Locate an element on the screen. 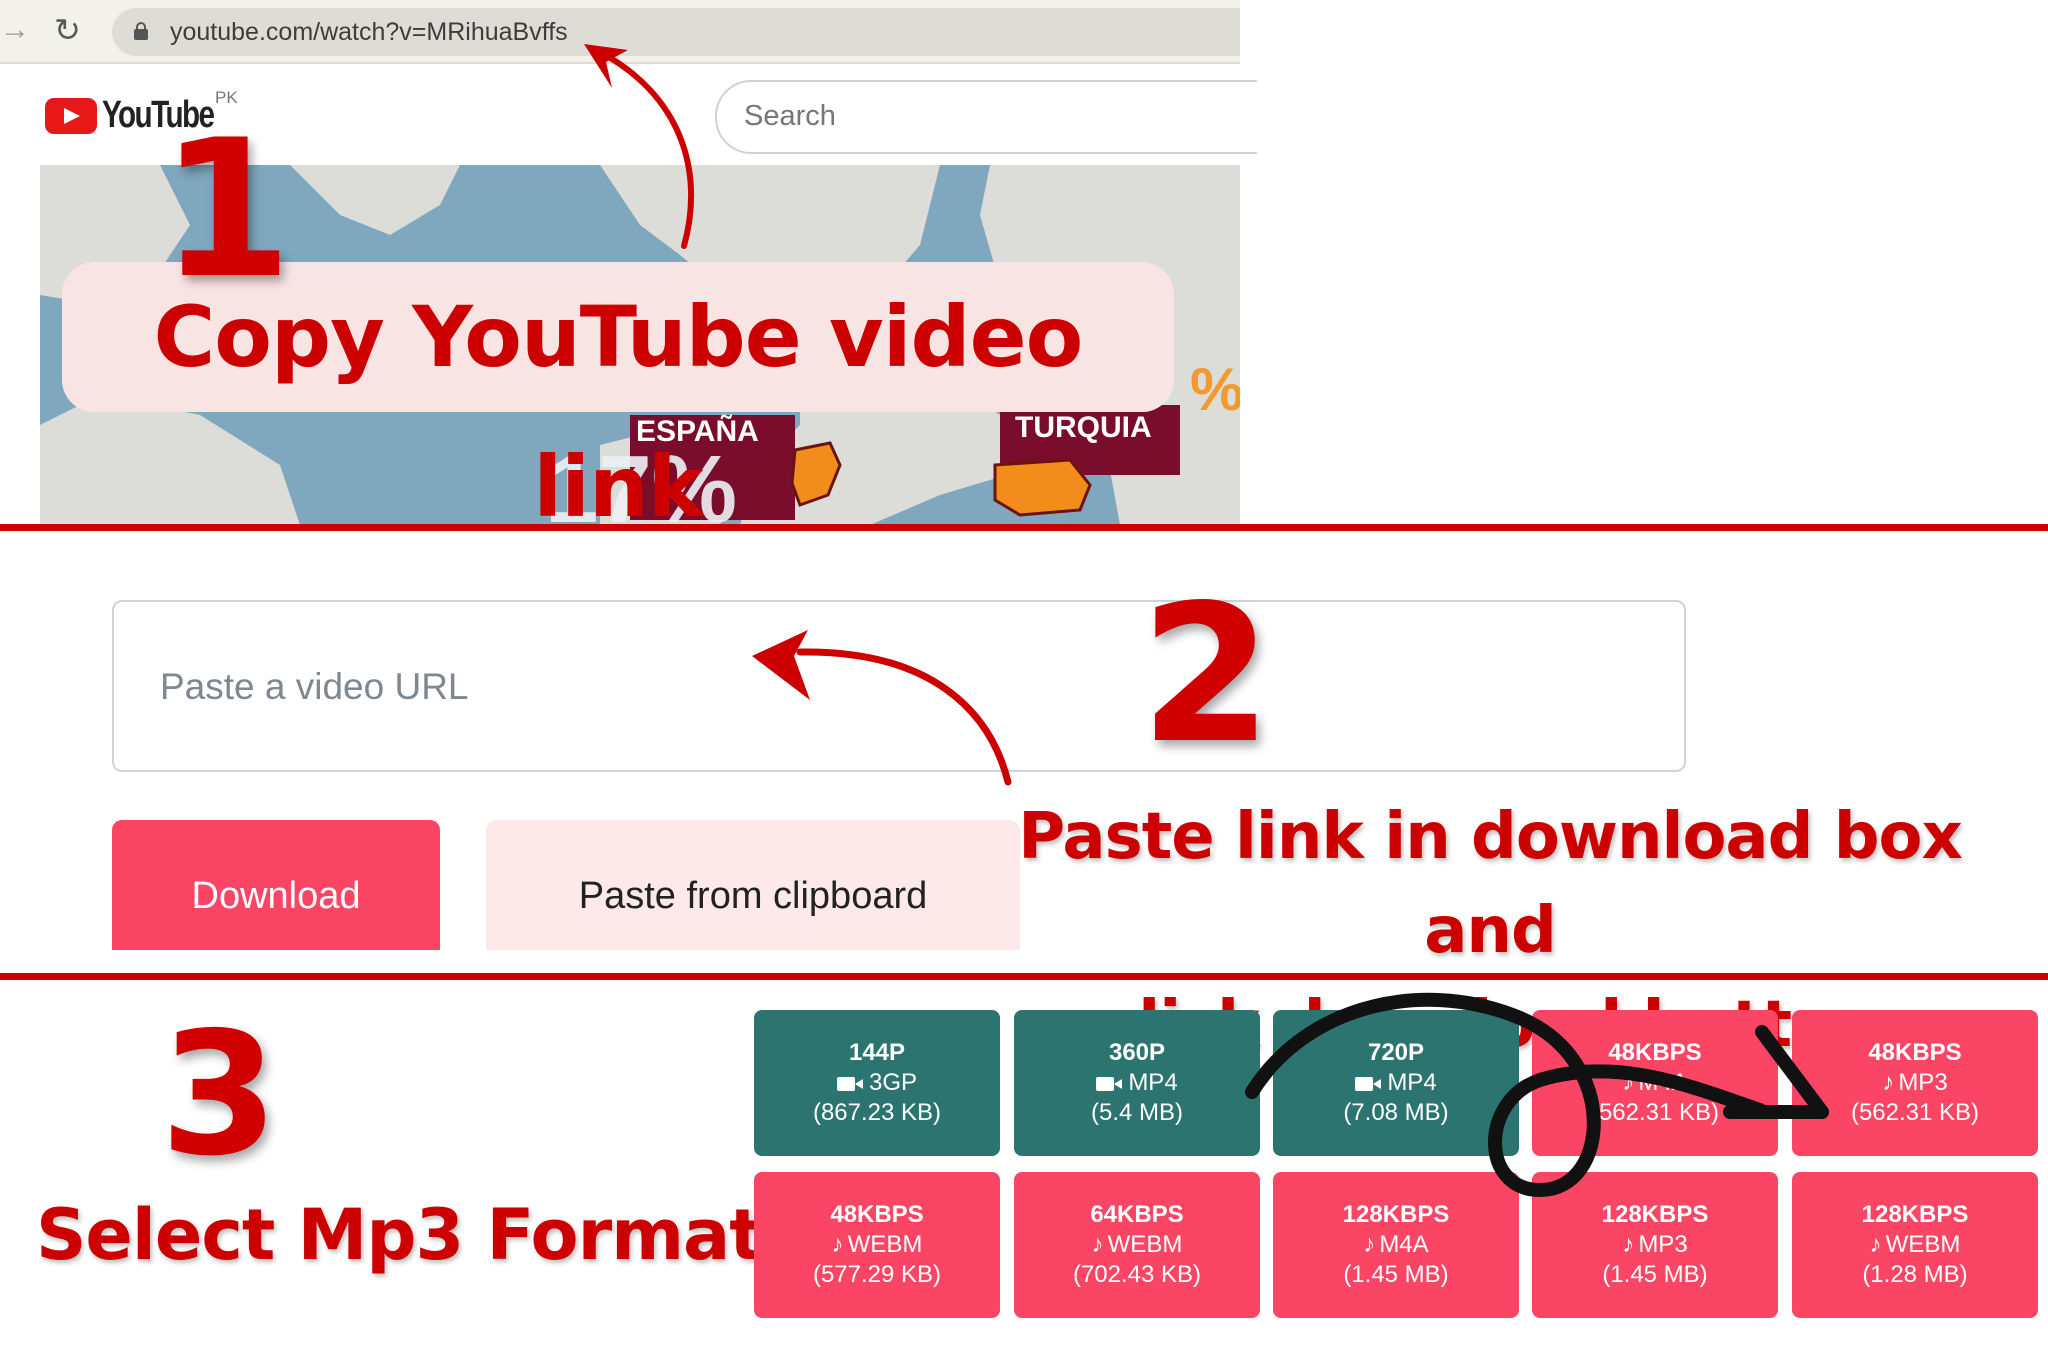 The height and width of the screenshot is (1365, 2048). download-button: Download is located at coordinates (276, 885).